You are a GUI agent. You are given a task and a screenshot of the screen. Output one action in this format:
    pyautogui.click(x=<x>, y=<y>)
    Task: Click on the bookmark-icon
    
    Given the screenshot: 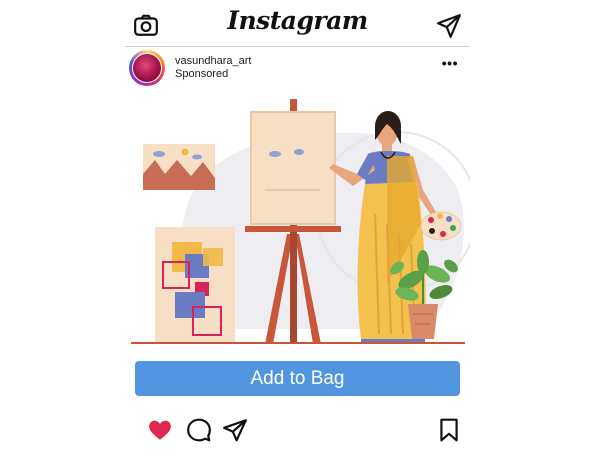 What is the action you would take?
    pyautogui.click(x=449, y=430)
    